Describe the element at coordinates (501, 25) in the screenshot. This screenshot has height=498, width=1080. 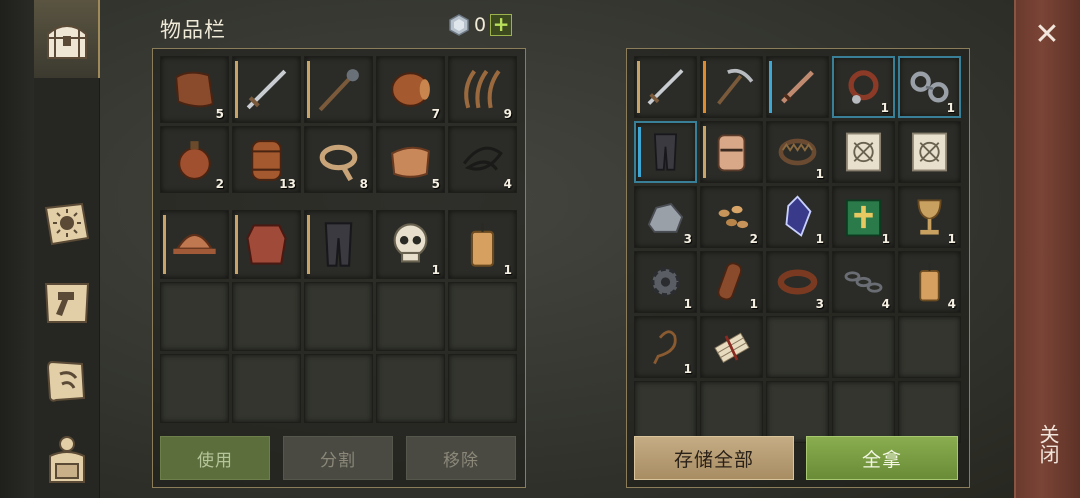
I see `add-currency-button: +` at that location.